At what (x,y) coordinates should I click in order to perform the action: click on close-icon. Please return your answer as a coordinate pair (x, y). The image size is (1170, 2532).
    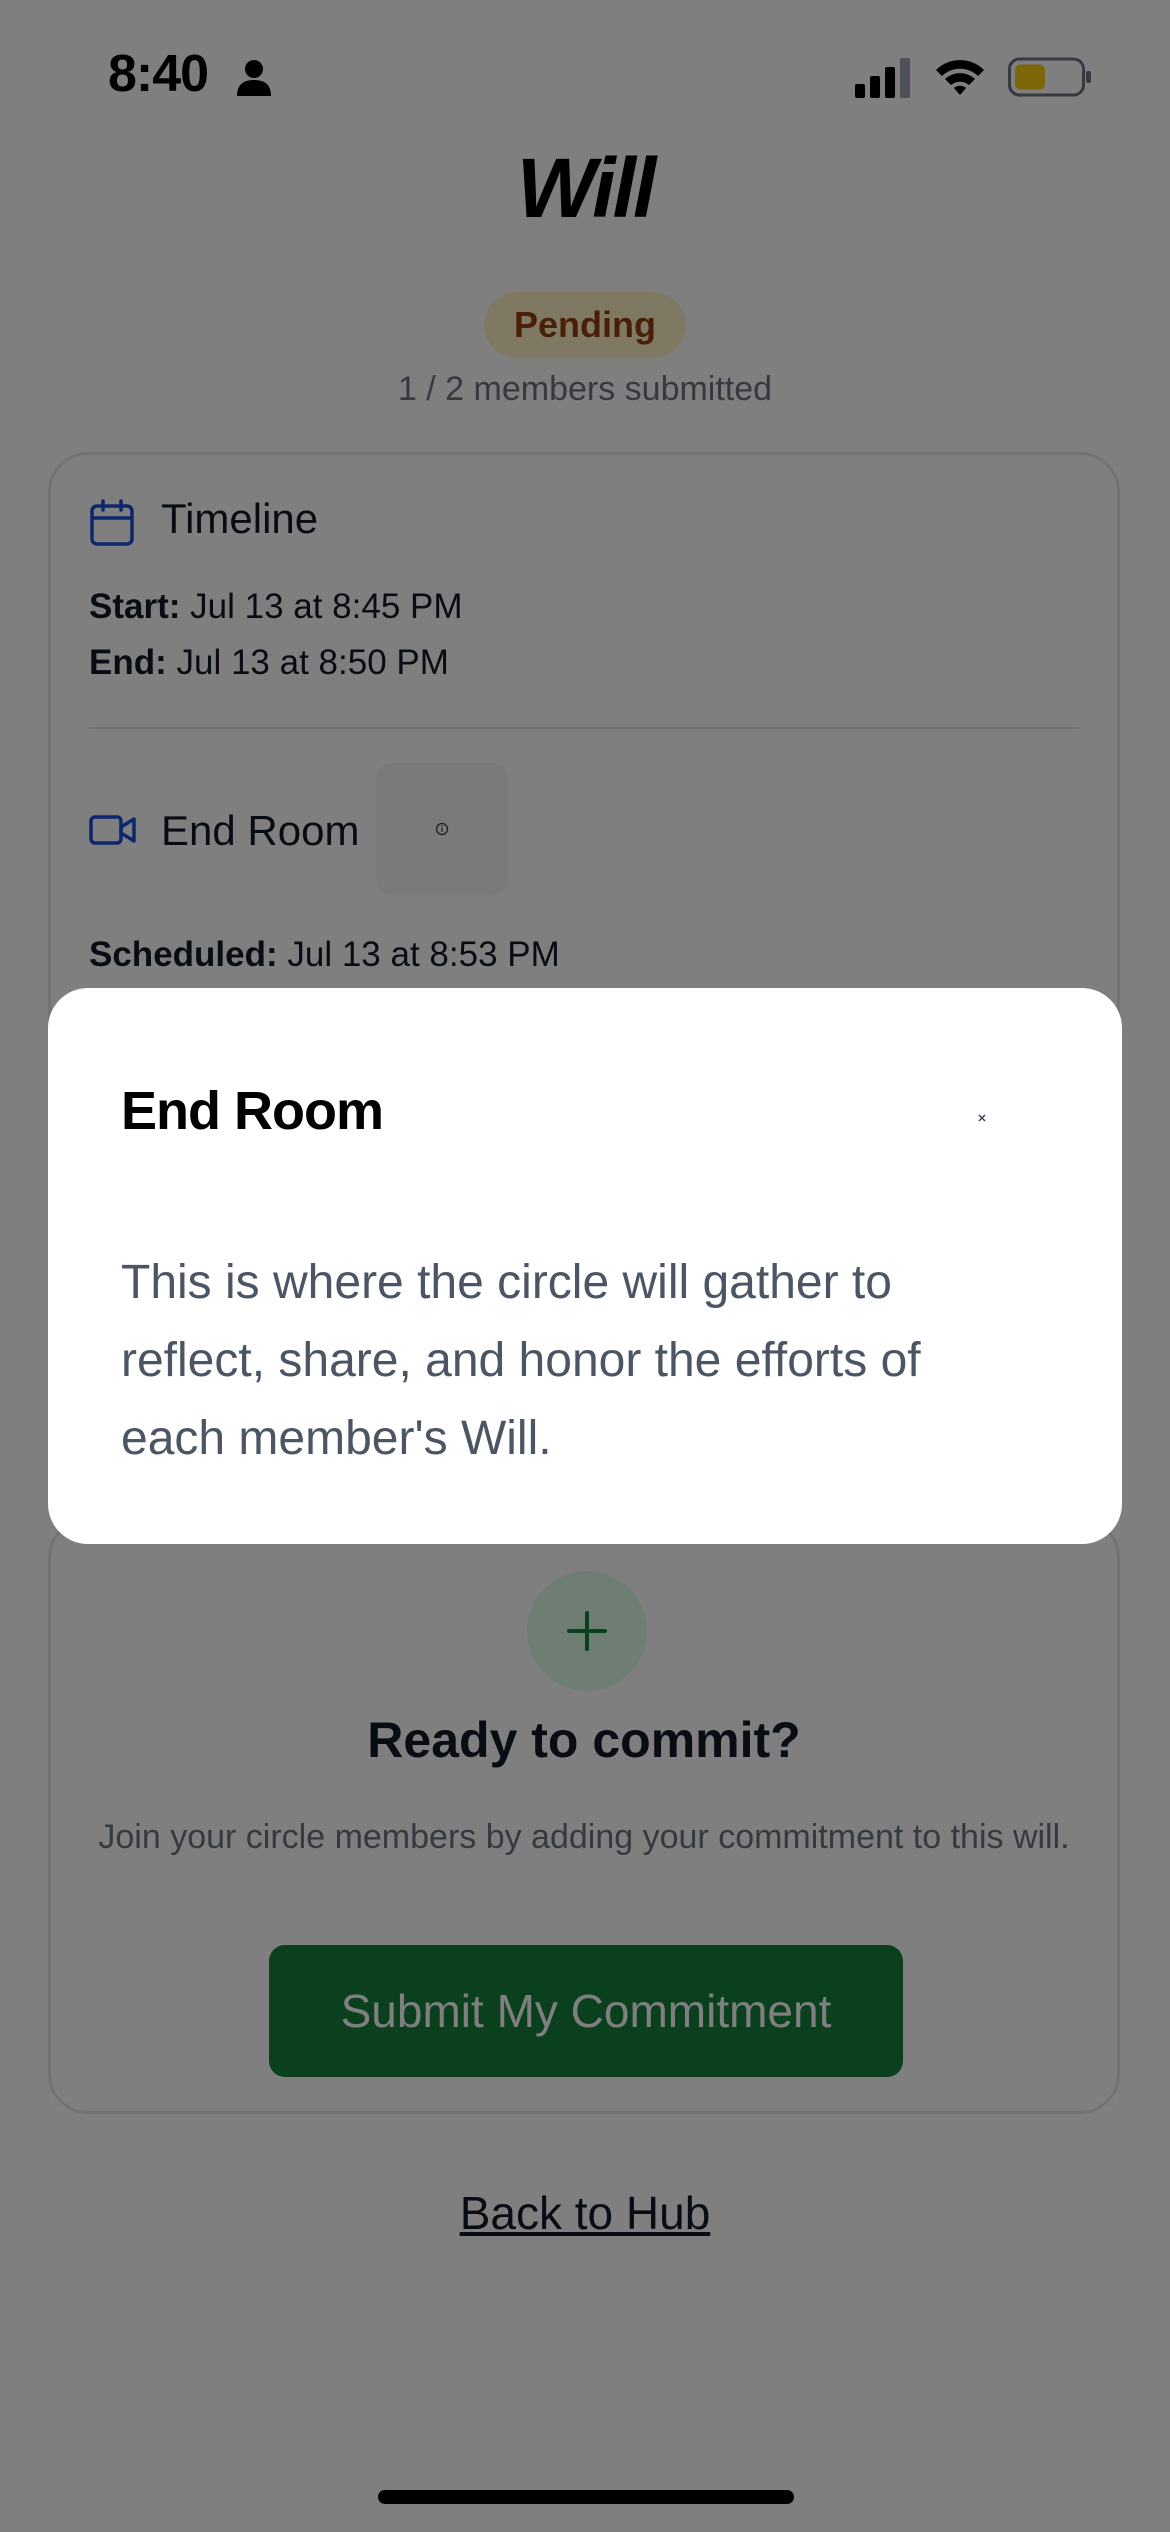
    Looking at the image, I should click on (982, 1118).